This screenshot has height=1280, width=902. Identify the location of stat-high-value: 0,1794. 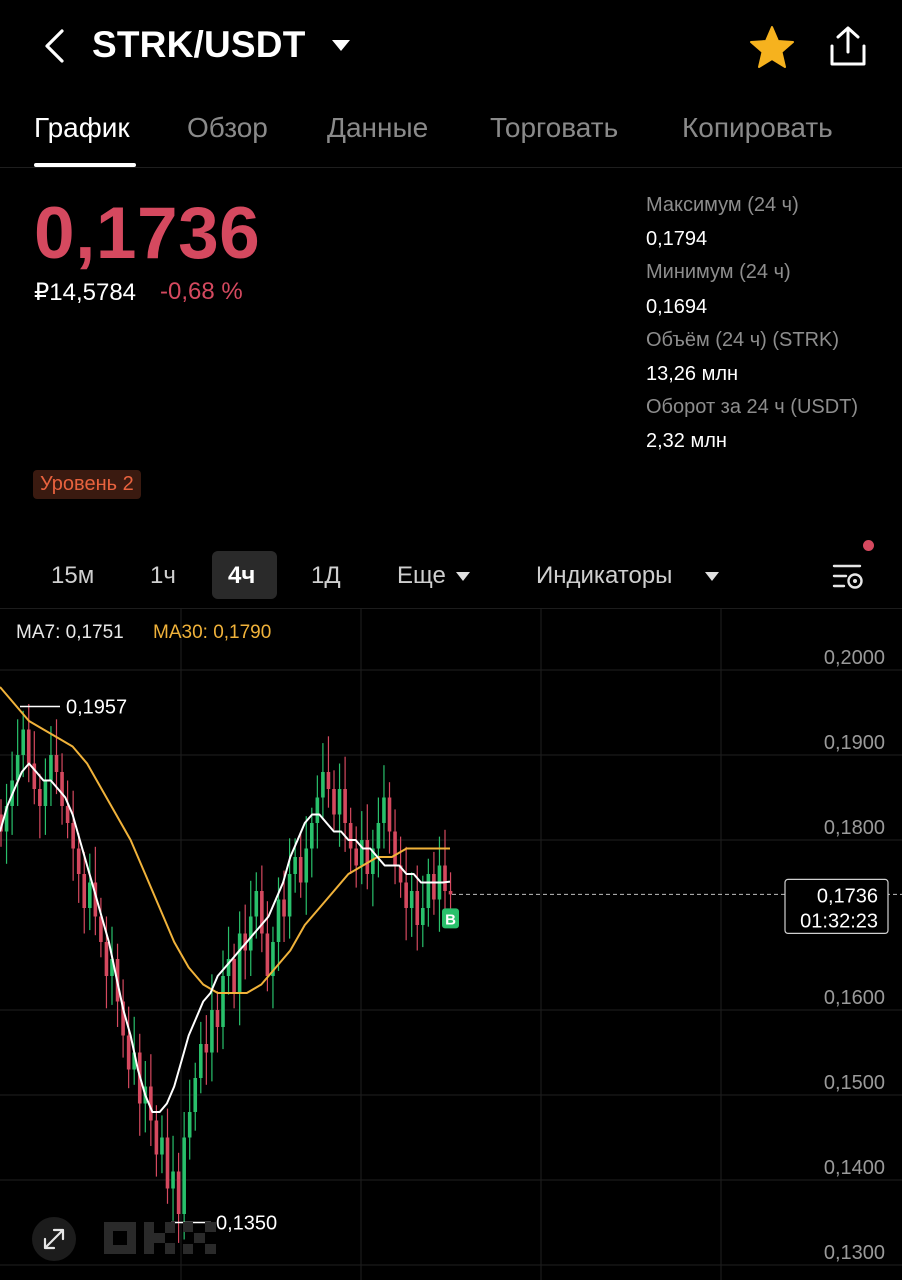
(677, 239).